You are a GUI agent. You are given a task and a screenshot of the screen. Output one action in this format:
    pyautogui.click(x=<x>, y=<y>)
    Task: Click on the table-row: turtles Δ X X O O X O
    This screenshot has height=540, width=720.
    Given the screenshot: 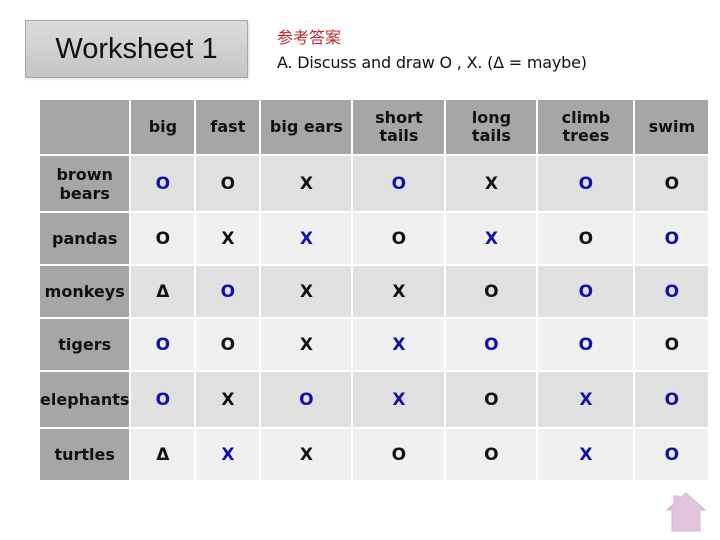 What is the action you would take?
    pyautogui.click(x=374, y=454)
    